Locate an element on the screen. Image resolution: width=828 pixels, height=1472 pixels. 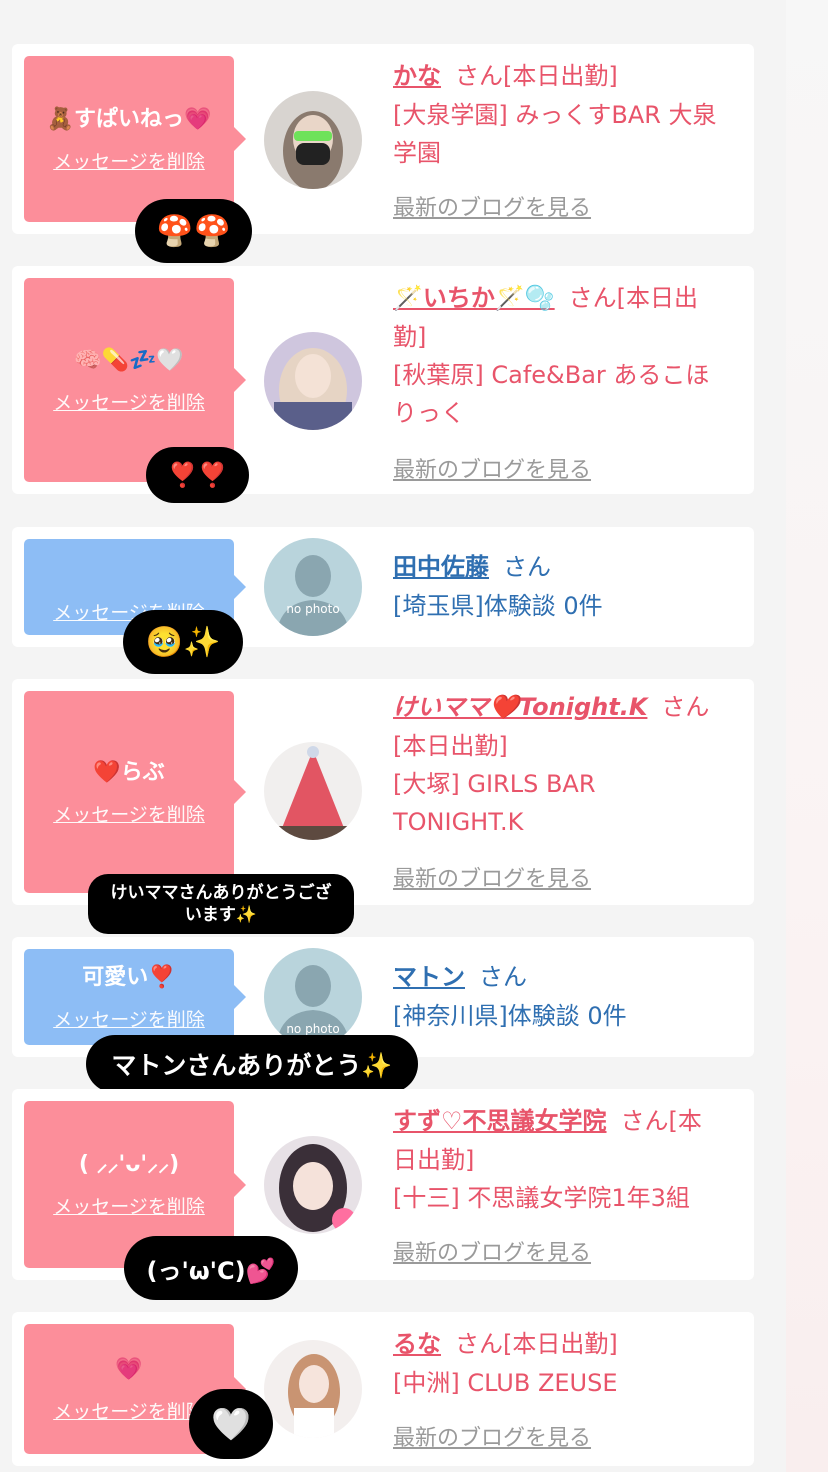
cast-name-link: 田中佐藤 is located at coordinates (441, 567).